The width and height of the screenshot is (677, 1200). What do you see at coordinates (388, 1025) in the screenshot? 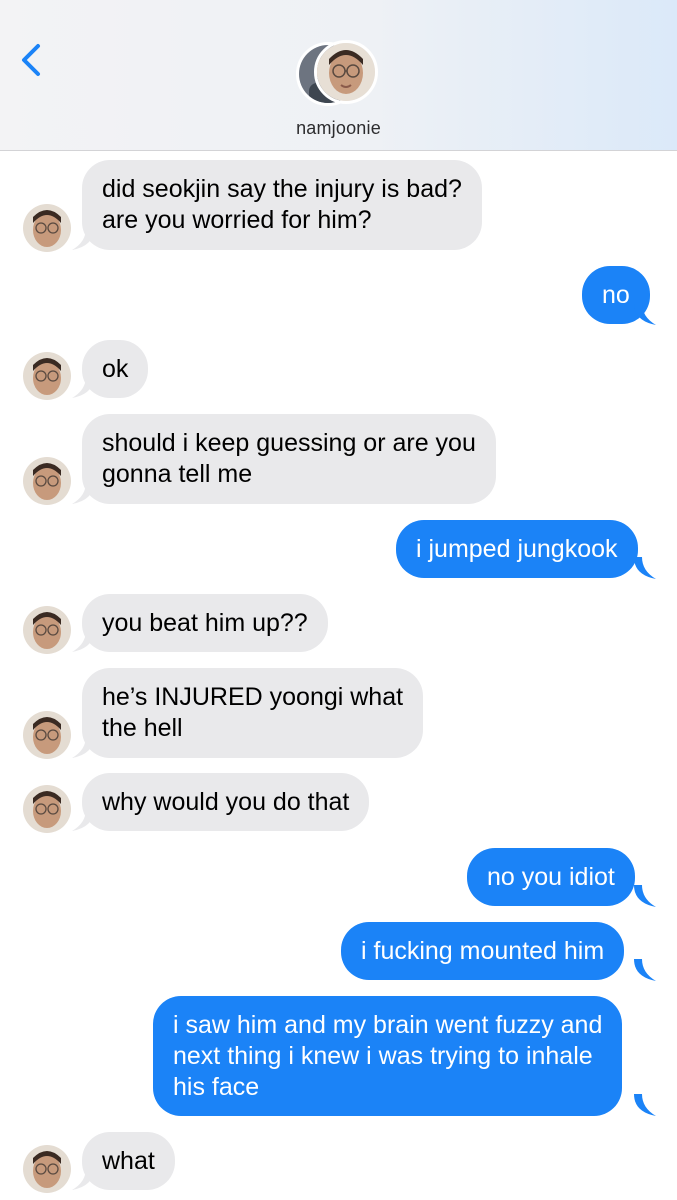
I see `message-line: i saw him and my brain went fuzzy and` at bounding box center [388, 1025].